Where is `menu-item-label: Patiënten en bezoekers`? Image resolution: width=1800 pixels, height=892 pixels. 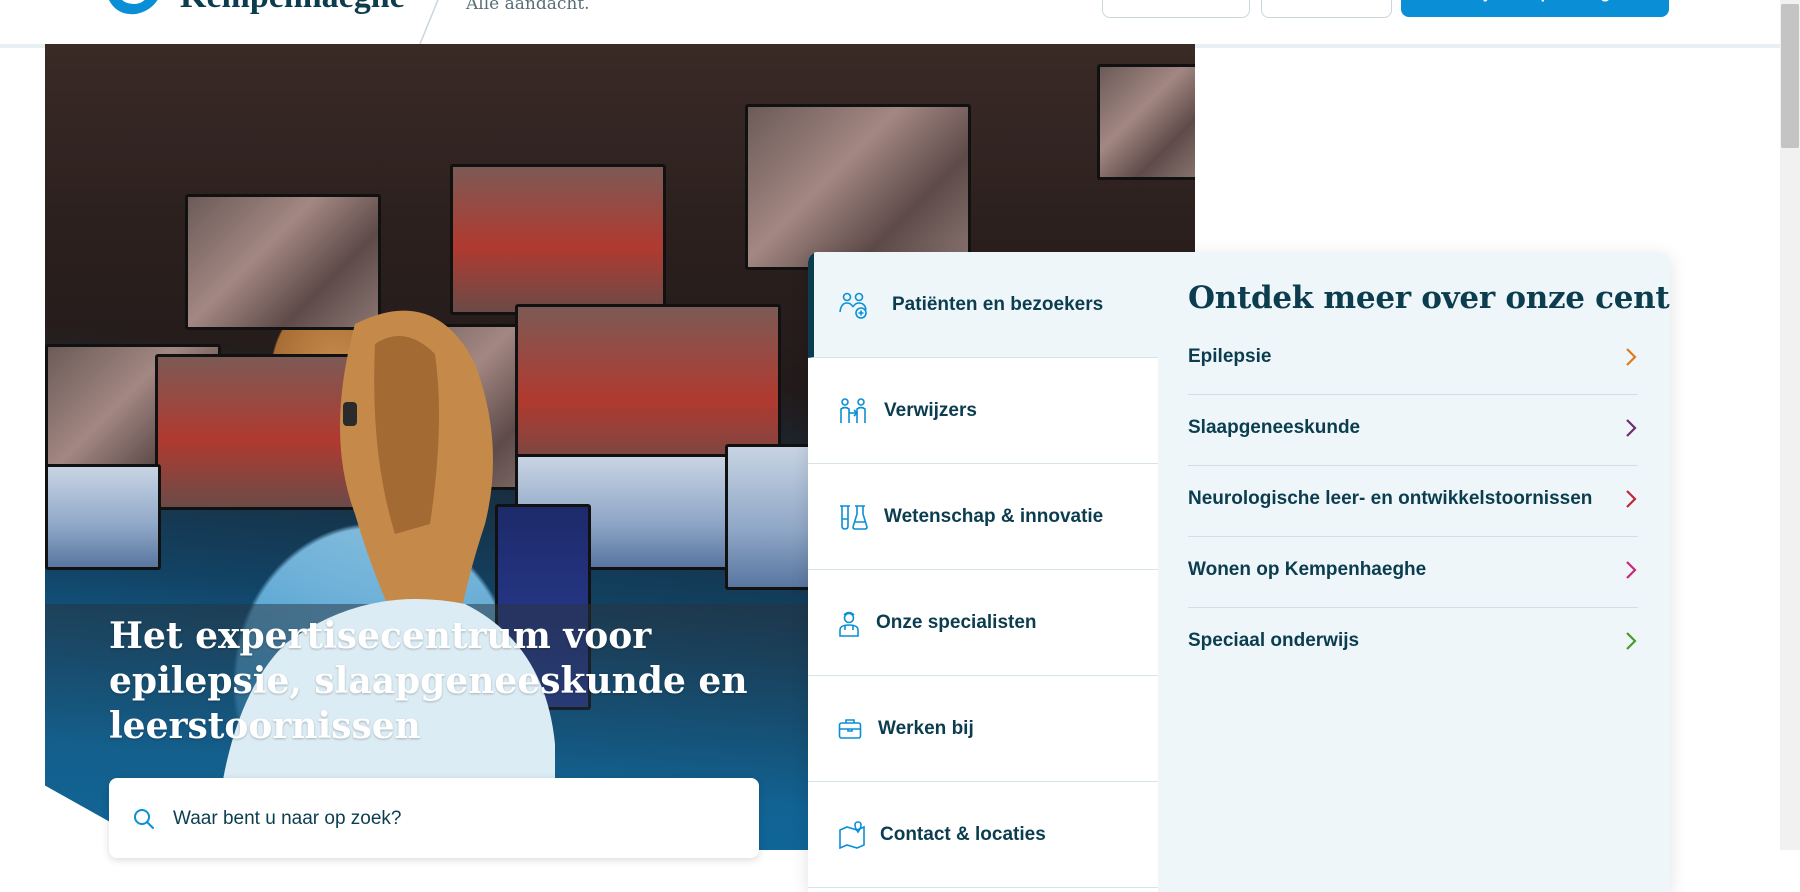 menu-item-label: Patiënten en bezoekers is located at coordinates (998, 304).